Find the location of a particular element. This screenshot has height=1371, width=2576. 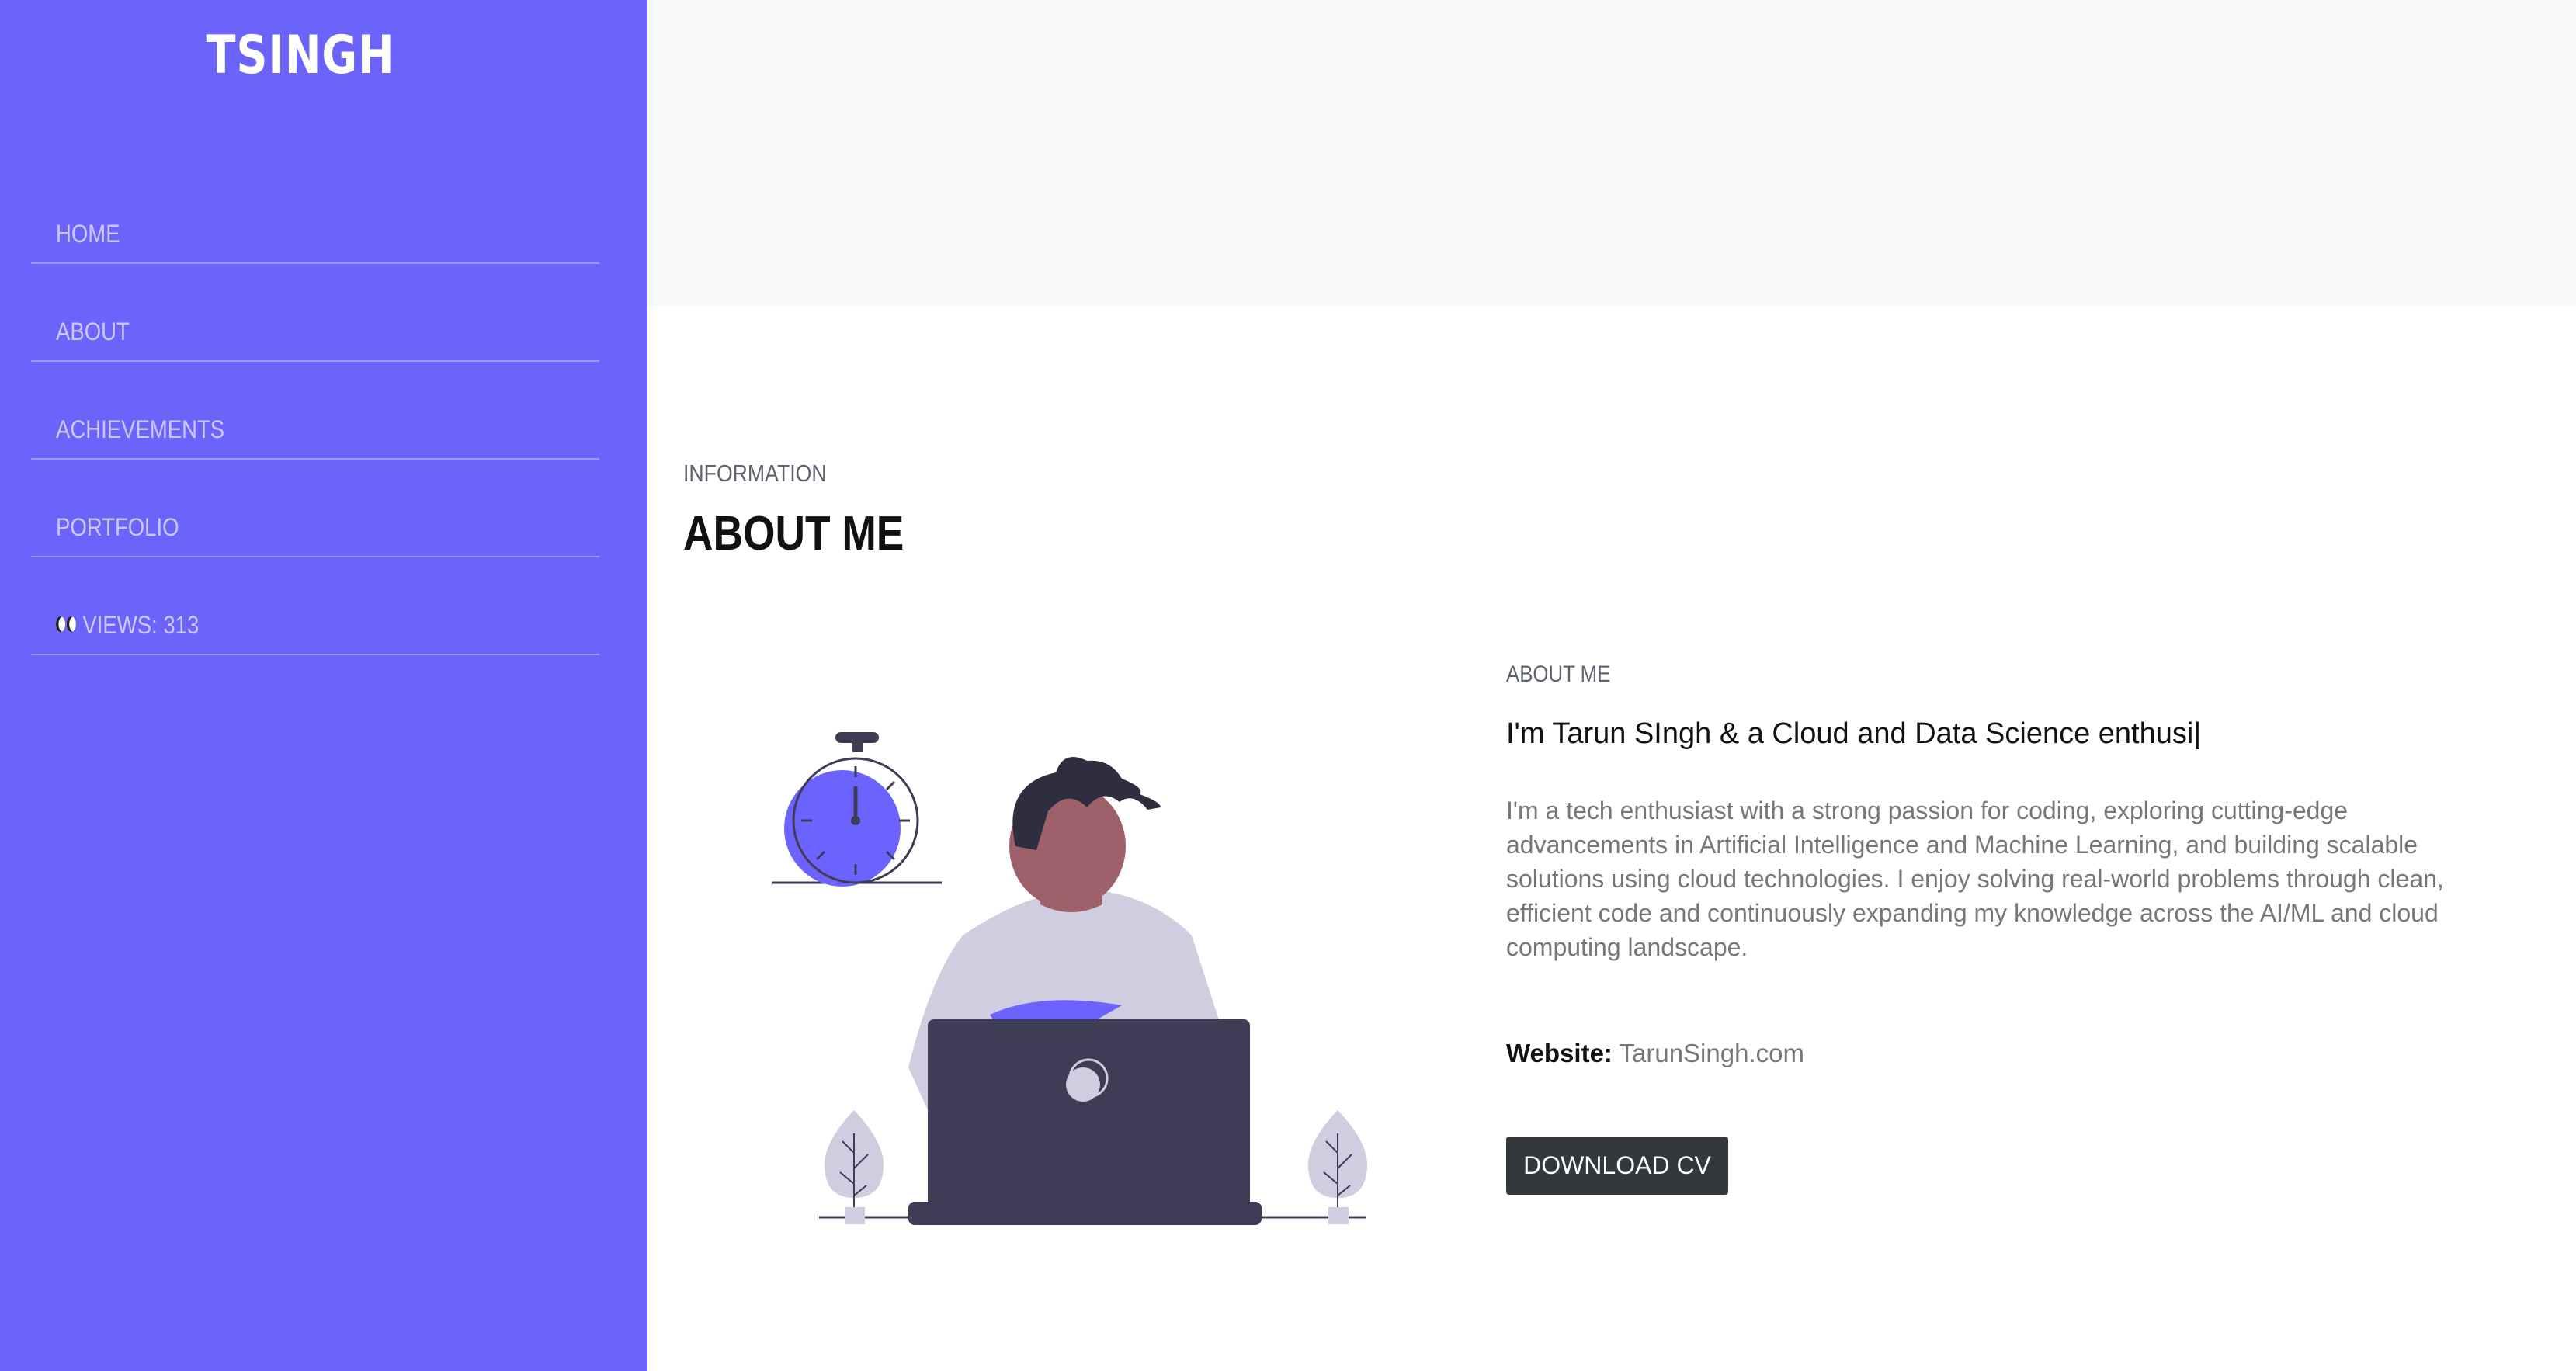

eyes-icon is located at coordinates (67, 625).